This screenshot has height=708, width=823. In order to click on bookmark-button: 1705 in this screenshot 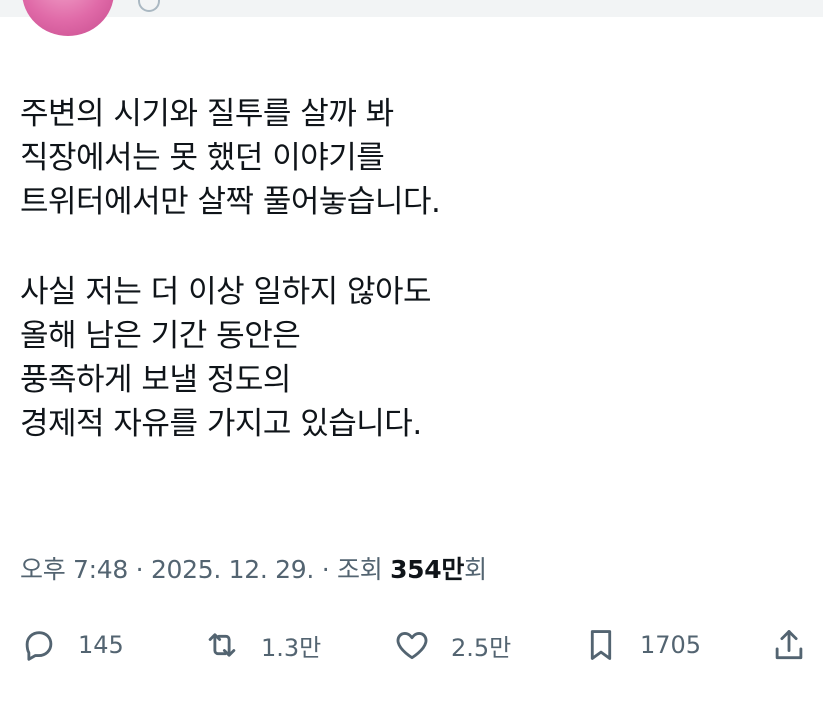, I will do `click(641, 645)`.